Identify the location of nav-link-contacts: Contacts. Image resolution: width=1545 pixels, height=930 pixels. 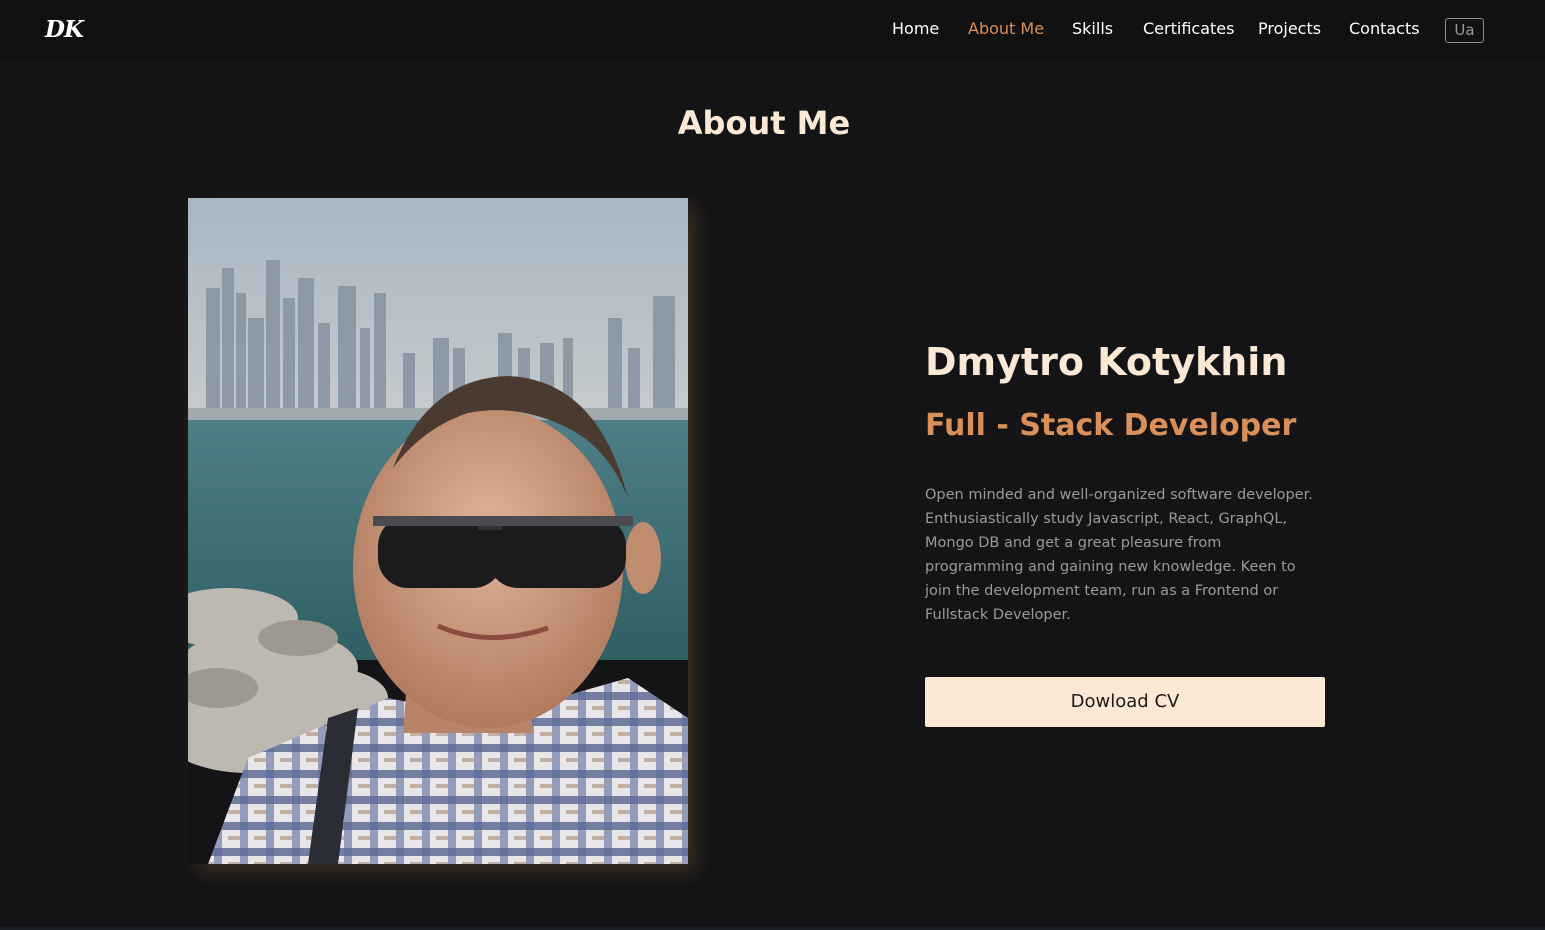
(1384, 28).